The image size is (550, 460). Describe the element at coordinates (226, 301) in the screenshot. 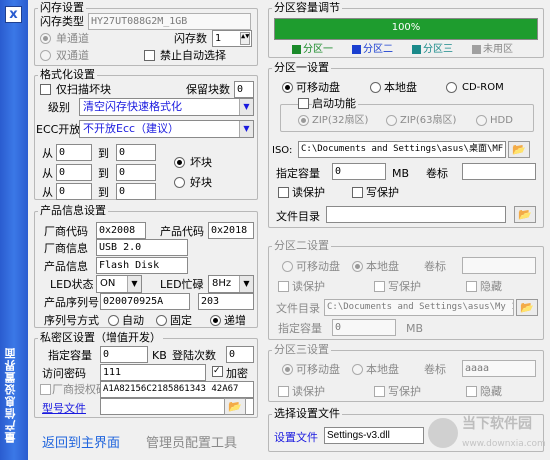

I see `serial-length-field: 203` at that location.